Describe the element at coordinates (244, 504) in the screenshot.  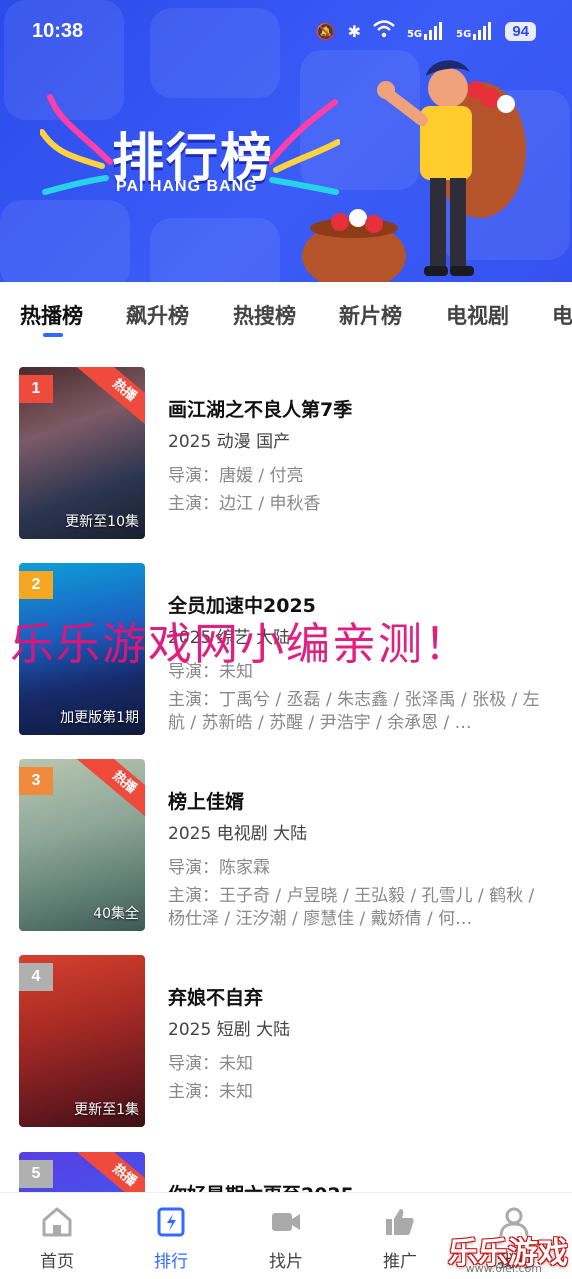
I see `item-cast: 主演：边江 / 申秋香` at that location.